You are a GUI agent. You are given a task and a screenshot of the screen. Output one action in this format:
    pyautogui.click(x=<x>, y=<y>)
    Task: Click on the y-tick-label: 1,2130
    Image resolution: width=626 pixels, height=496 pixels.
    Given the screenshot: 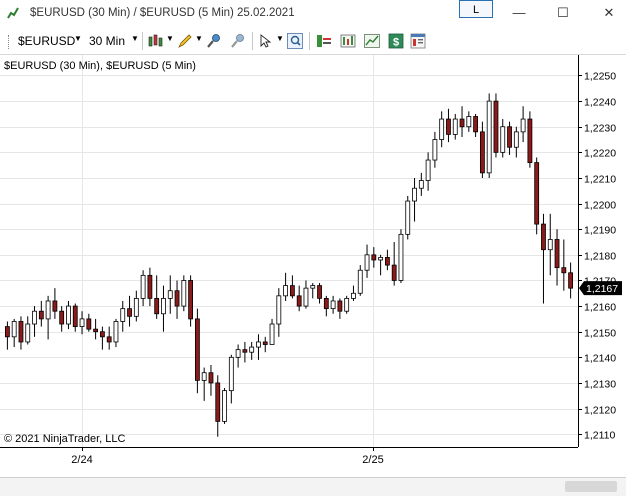 What is the action you would take?
    pyautogui.click(x=600, y=385)
    